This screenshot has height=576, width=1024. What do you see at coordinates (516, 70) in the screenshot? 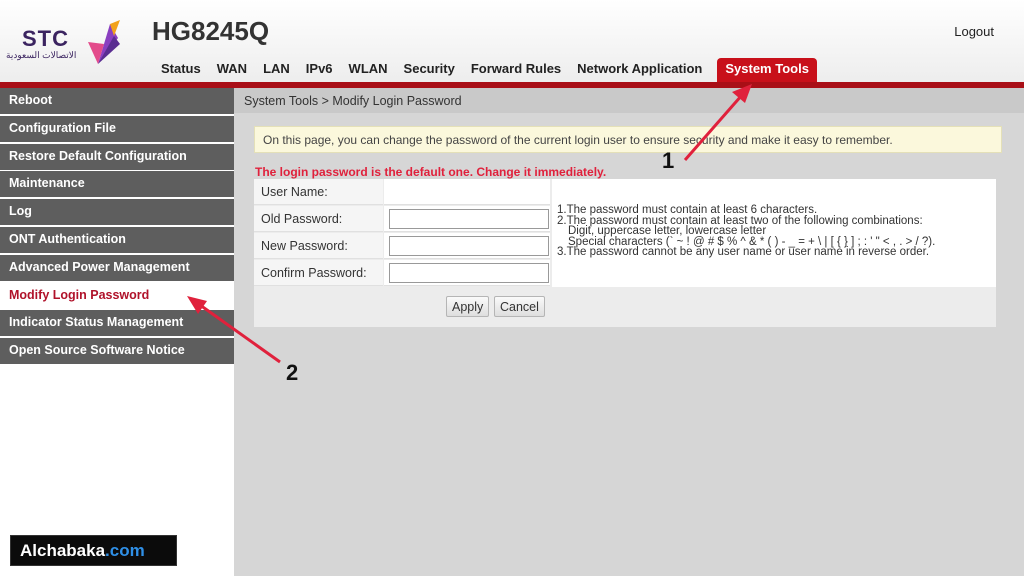
I see `tab-forward-rules: Forward Rules` at bounding box center [516, 70].